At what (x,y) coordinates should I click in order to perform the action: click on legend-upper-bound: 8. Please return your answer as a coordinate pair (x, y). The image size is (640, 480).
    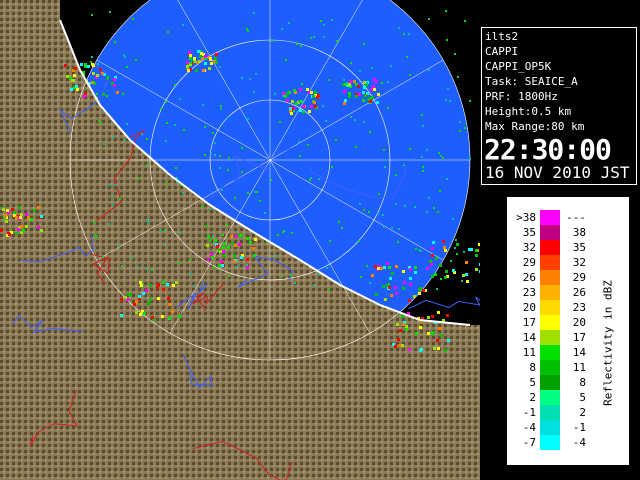
    Looking at the image, I should click on (582, 382).